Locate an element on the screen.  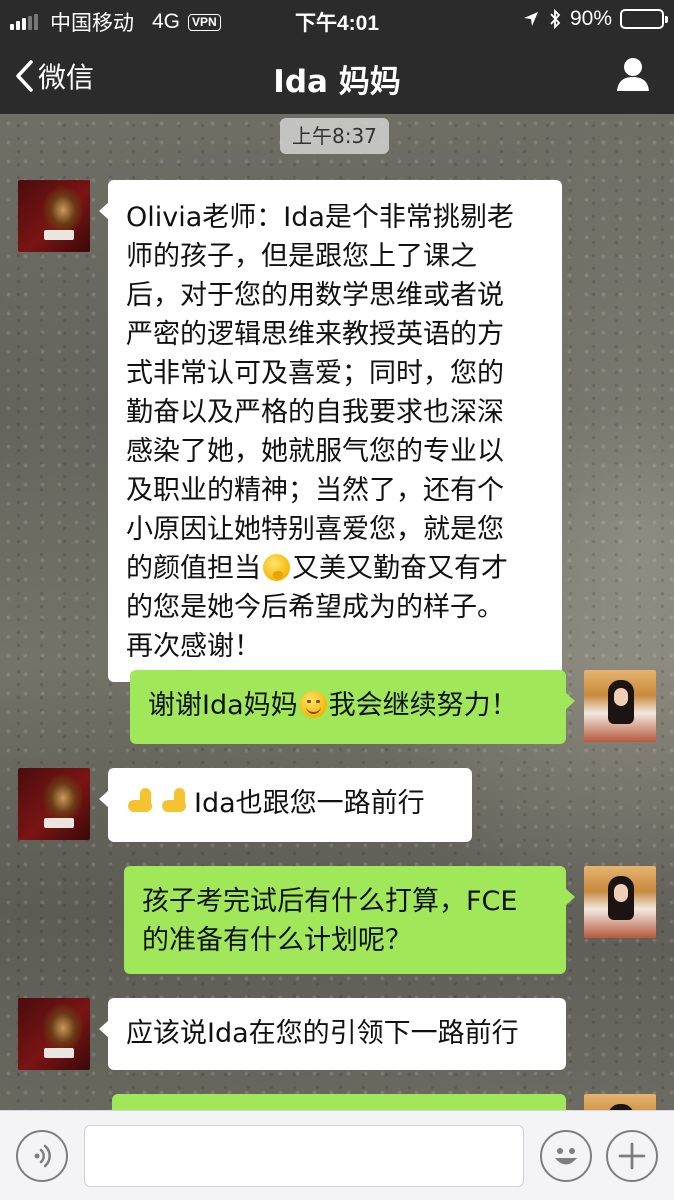
bluetooth-icon is located at coordinates (555, 19).